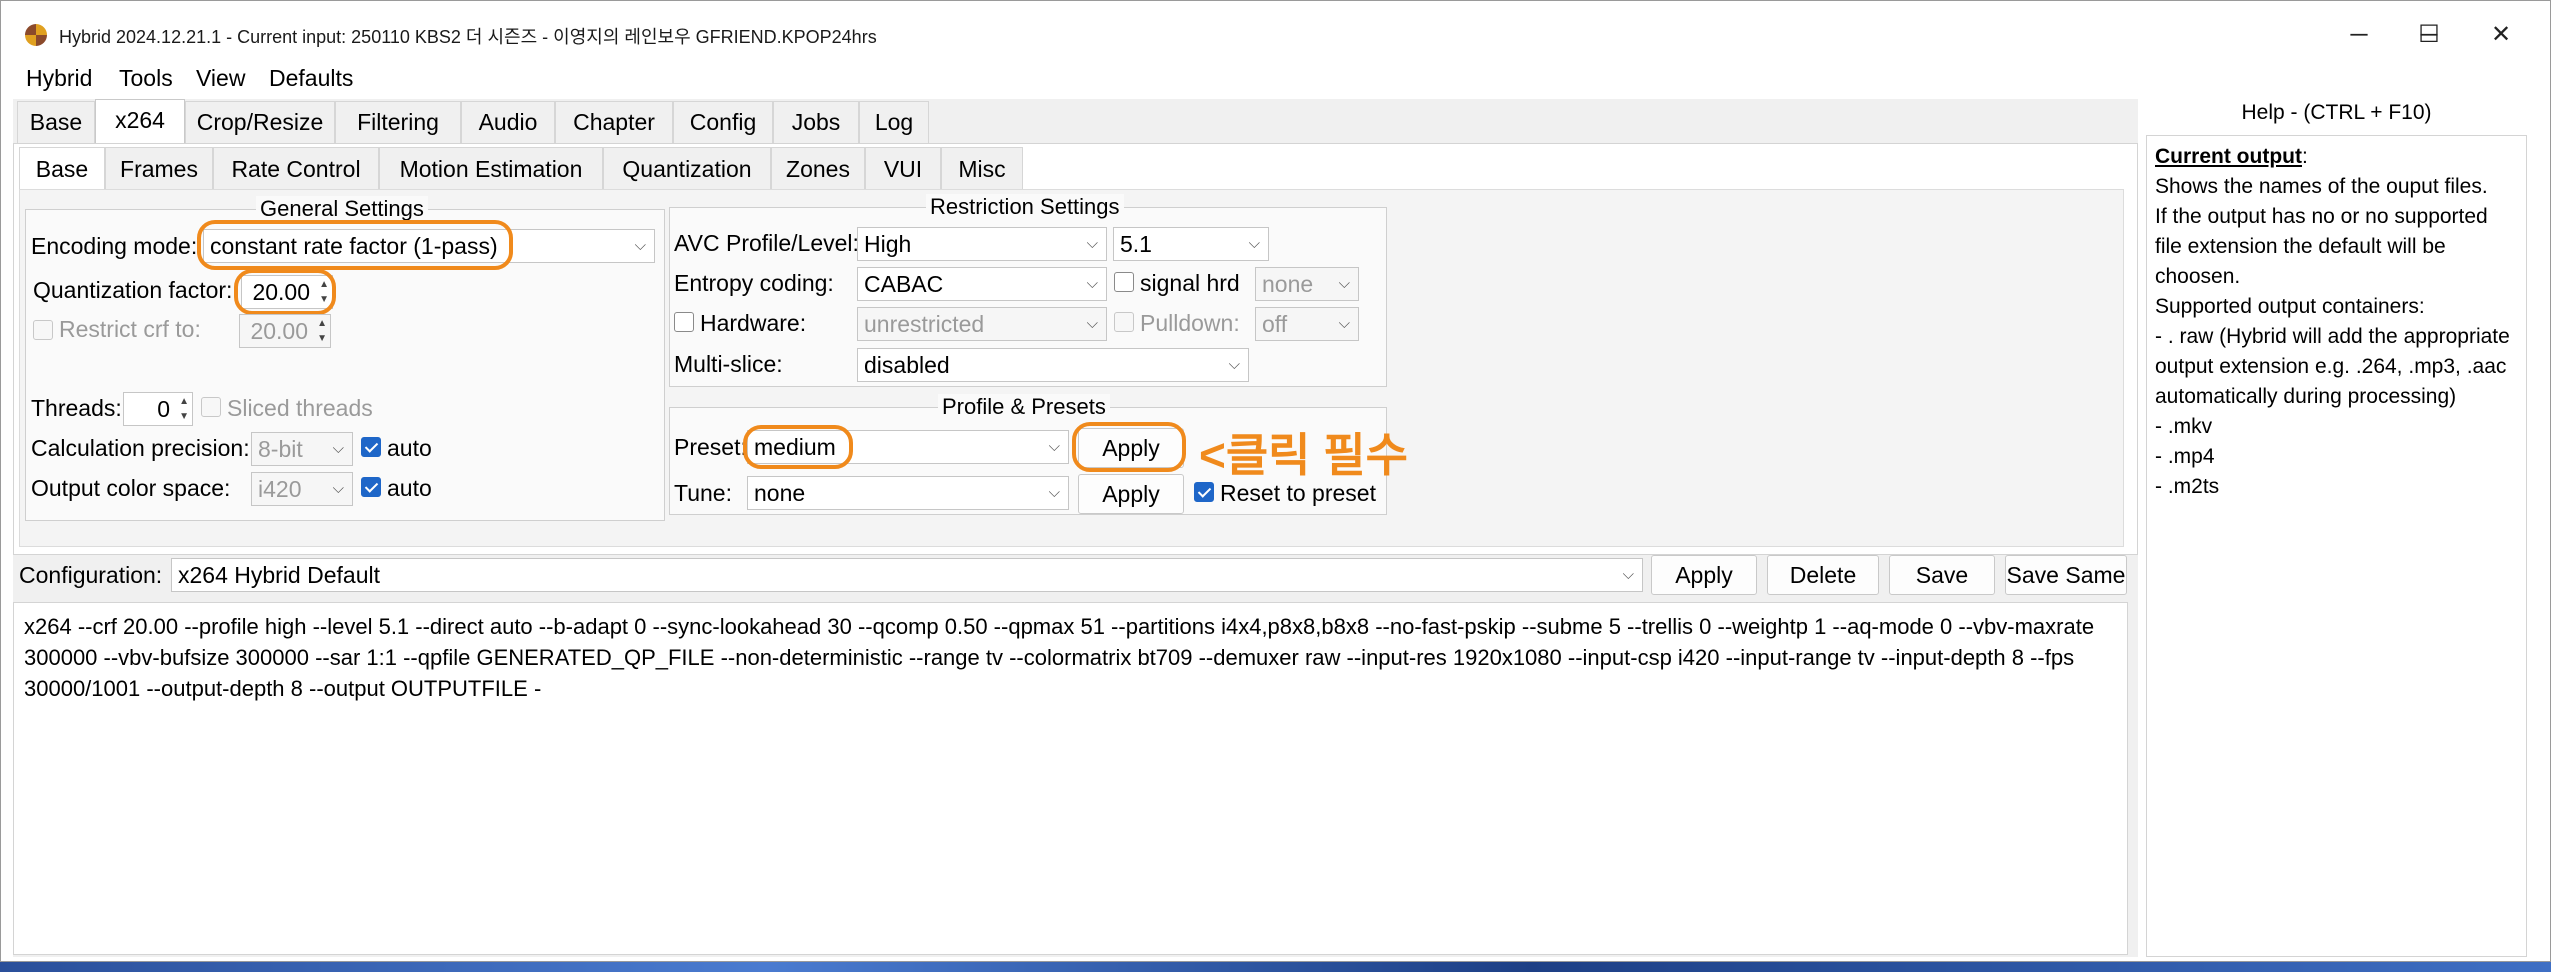  I want to click on calculation-auto-checkbox, so click(371, 447).